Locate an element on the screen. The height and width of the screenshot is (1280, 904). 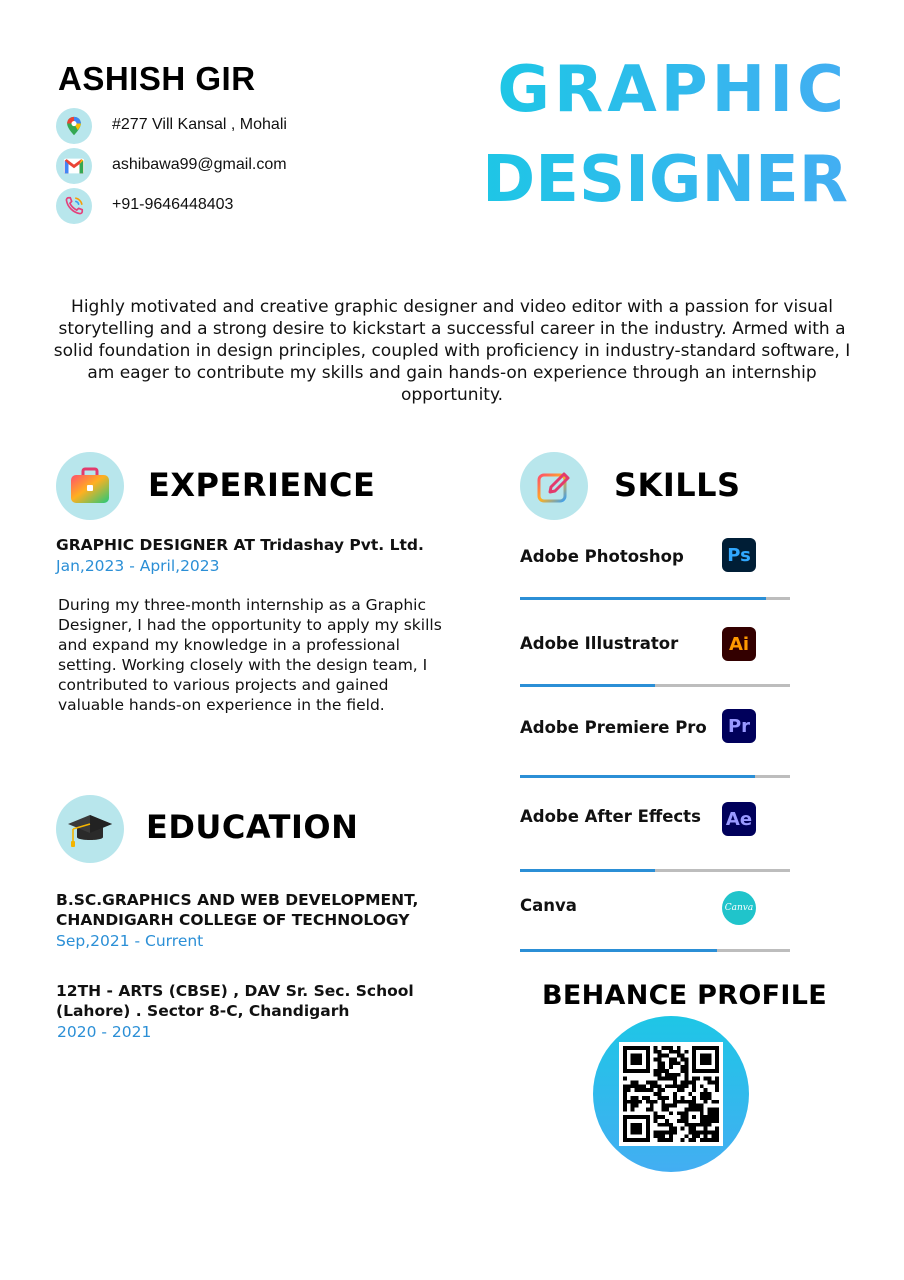
candidate-name: ASHISH GIR is located at coordinates (157, 78).